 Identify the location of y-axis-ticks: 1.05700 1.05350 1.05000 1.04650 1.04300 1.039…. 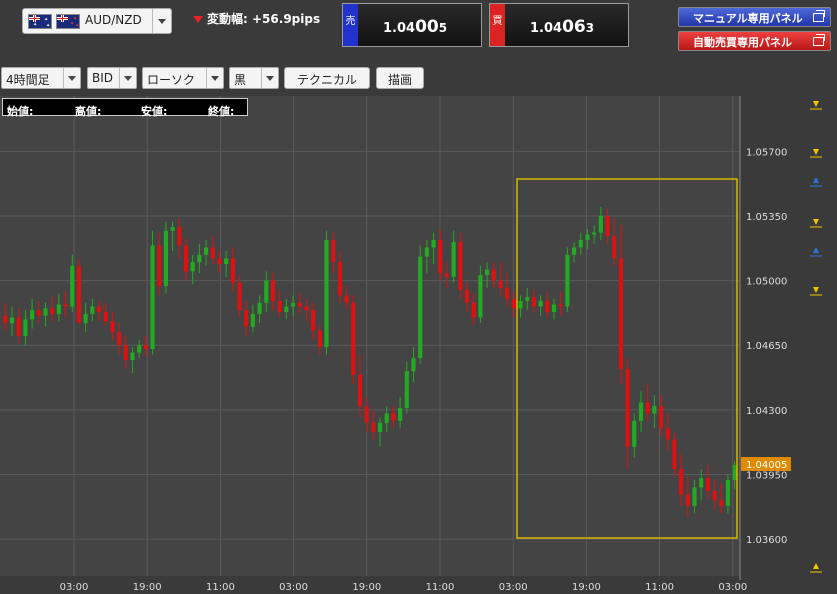
(766, 346).